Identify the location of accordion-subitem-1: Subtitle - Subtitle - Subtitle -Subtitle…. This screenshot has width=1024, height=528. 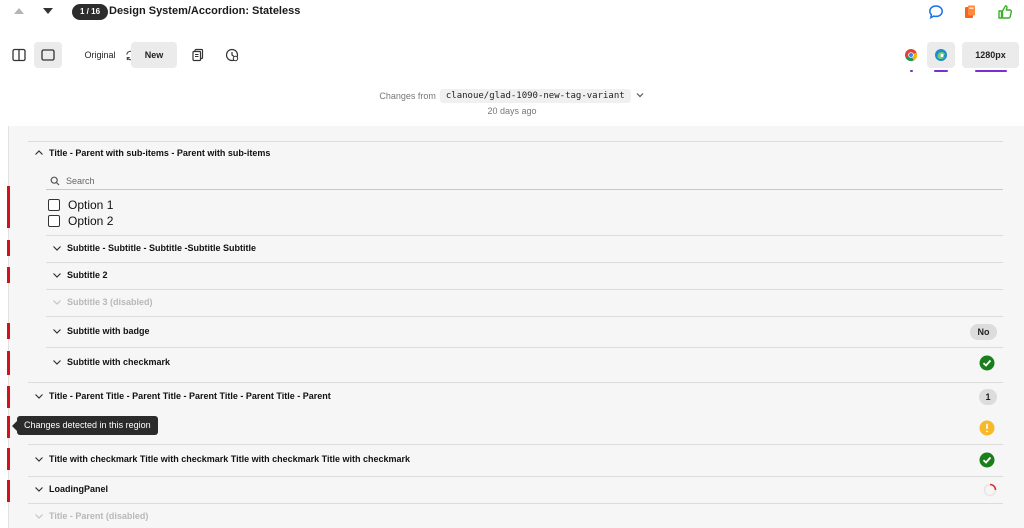
(154, 248).